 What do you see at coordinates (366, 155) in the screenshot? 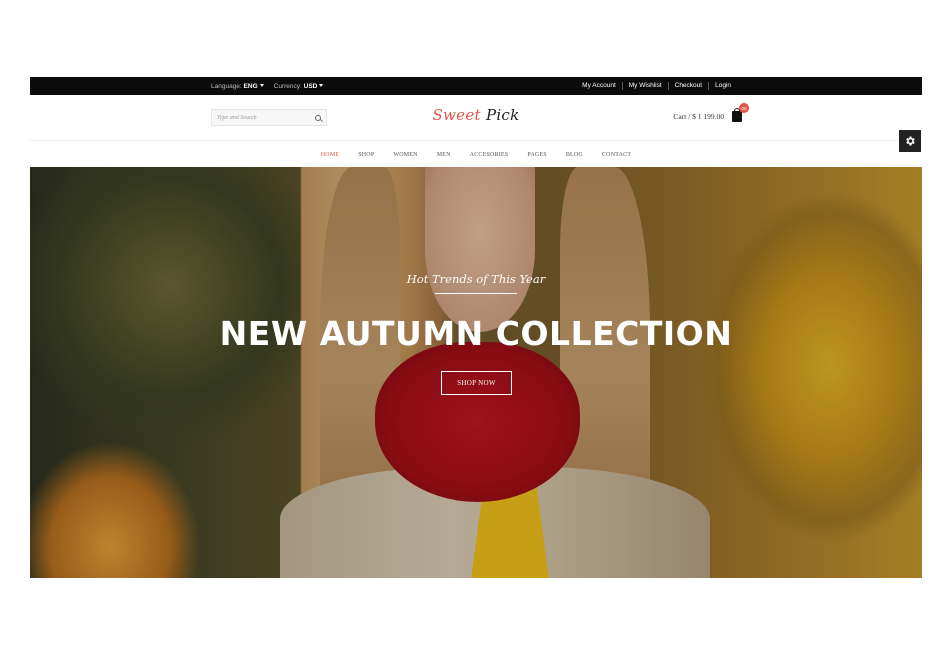
I see `nav-item-shop: SHOP` at bounding box center [366, 155].